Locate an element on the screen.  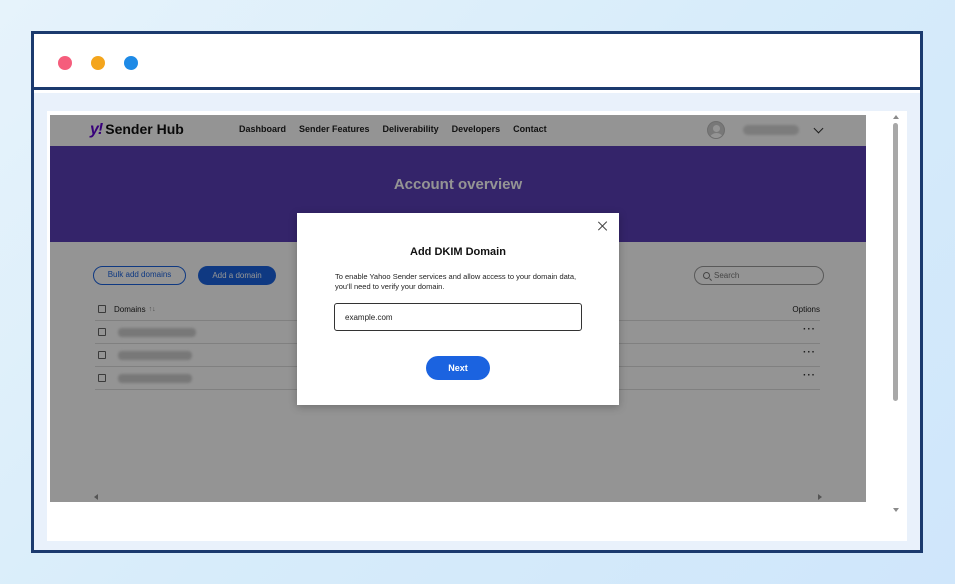
vertical-scrollbar is located at coordinates (896, 313).